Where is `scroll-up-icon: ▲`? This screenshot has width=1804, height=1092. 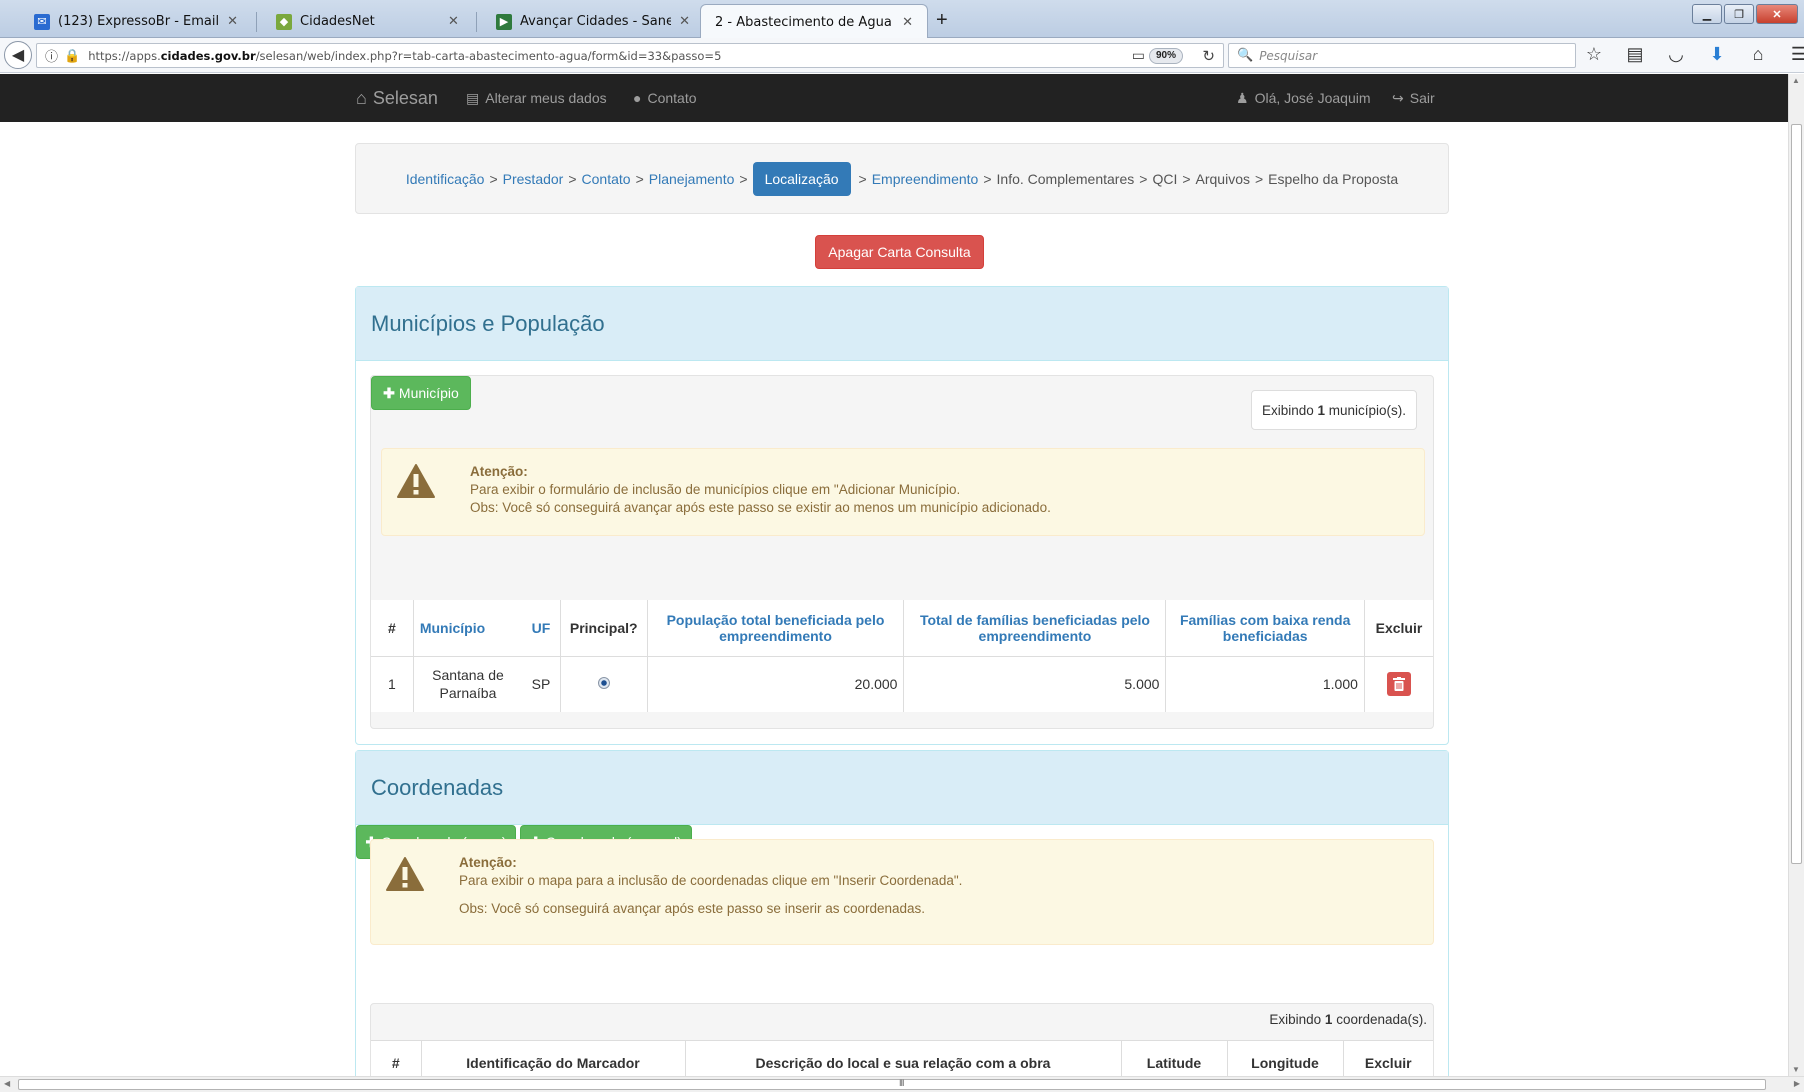 scroll-up-icon: ▲ is located at coordinates (1796, 80).